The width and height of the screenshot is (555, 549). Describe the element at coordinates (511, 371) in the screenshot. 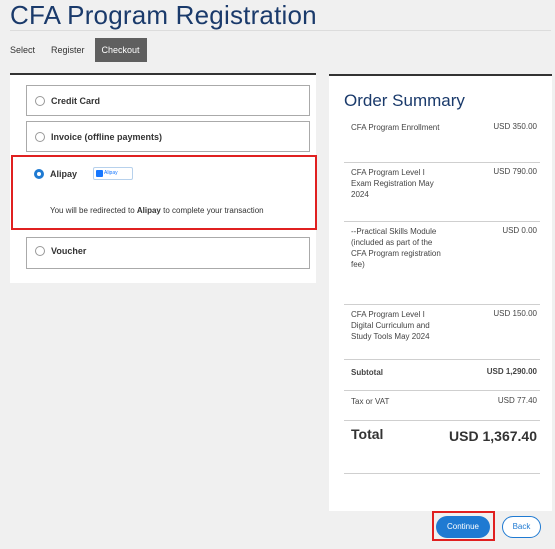

I see `subtotal-amount: USD 1,290.00` at that location.